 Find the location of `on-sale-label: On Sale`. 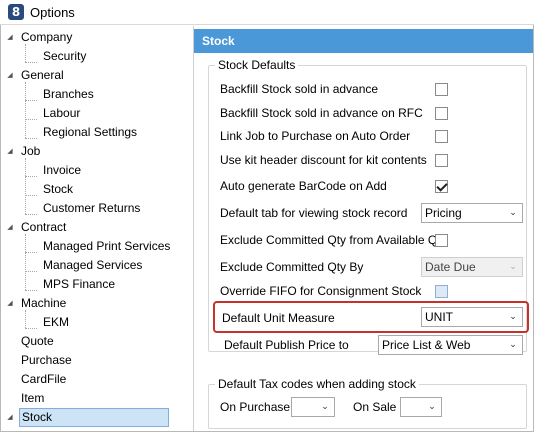

on-sale-label: On Sale is located at coordinates (375, 407).